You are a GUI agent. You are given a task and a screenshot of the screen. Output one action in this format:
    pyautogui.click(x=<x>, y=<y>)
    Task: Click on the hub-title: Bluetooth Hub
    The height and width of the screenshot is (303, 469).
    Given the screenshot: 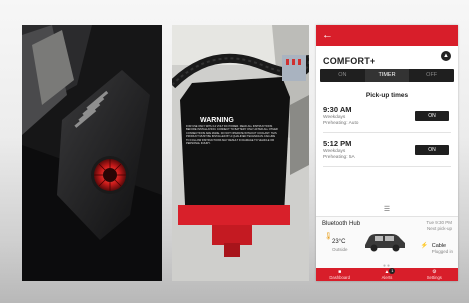 What is the action you would take?
    pyautogui.click(x=341, y=224)
    